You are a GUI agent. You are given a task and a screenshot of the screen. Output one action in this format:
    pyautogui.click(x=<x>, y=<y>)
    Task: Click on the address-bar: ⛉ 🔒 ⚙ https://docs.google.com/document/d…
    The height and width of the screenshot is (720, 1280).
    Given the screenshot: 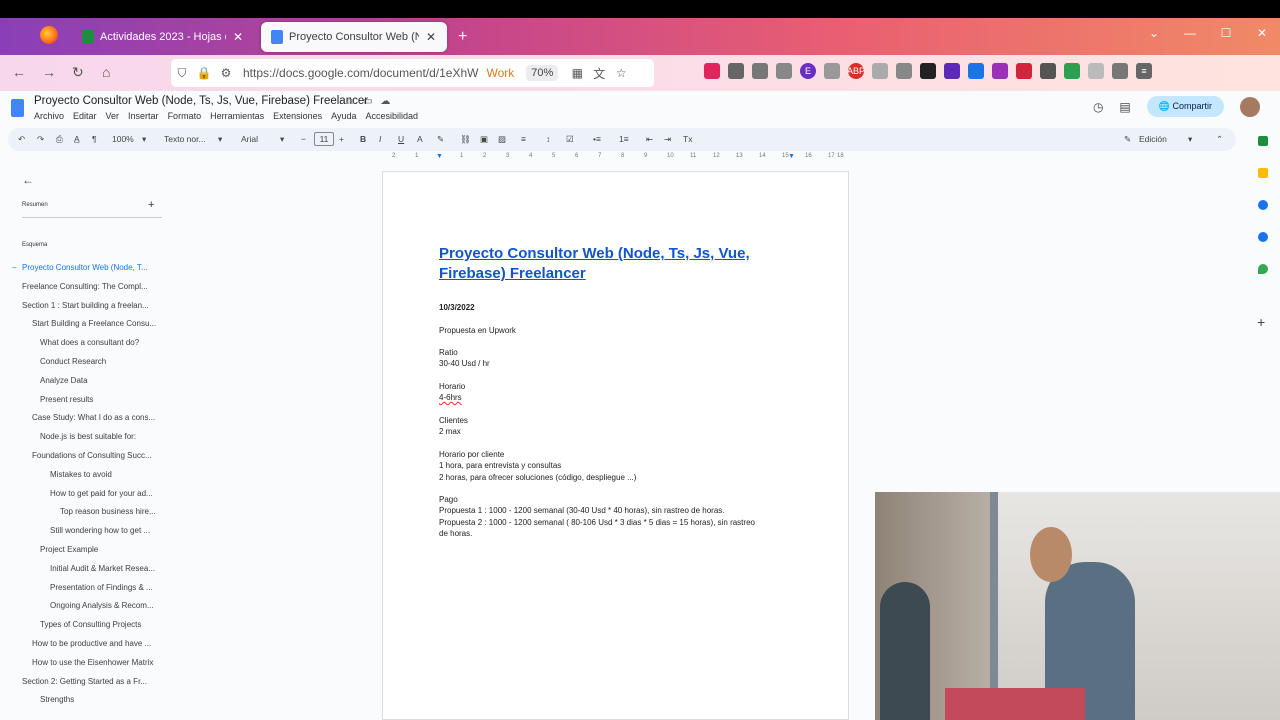 What is the action you would take?
    pyautogui.click(x=412, y=73)
    